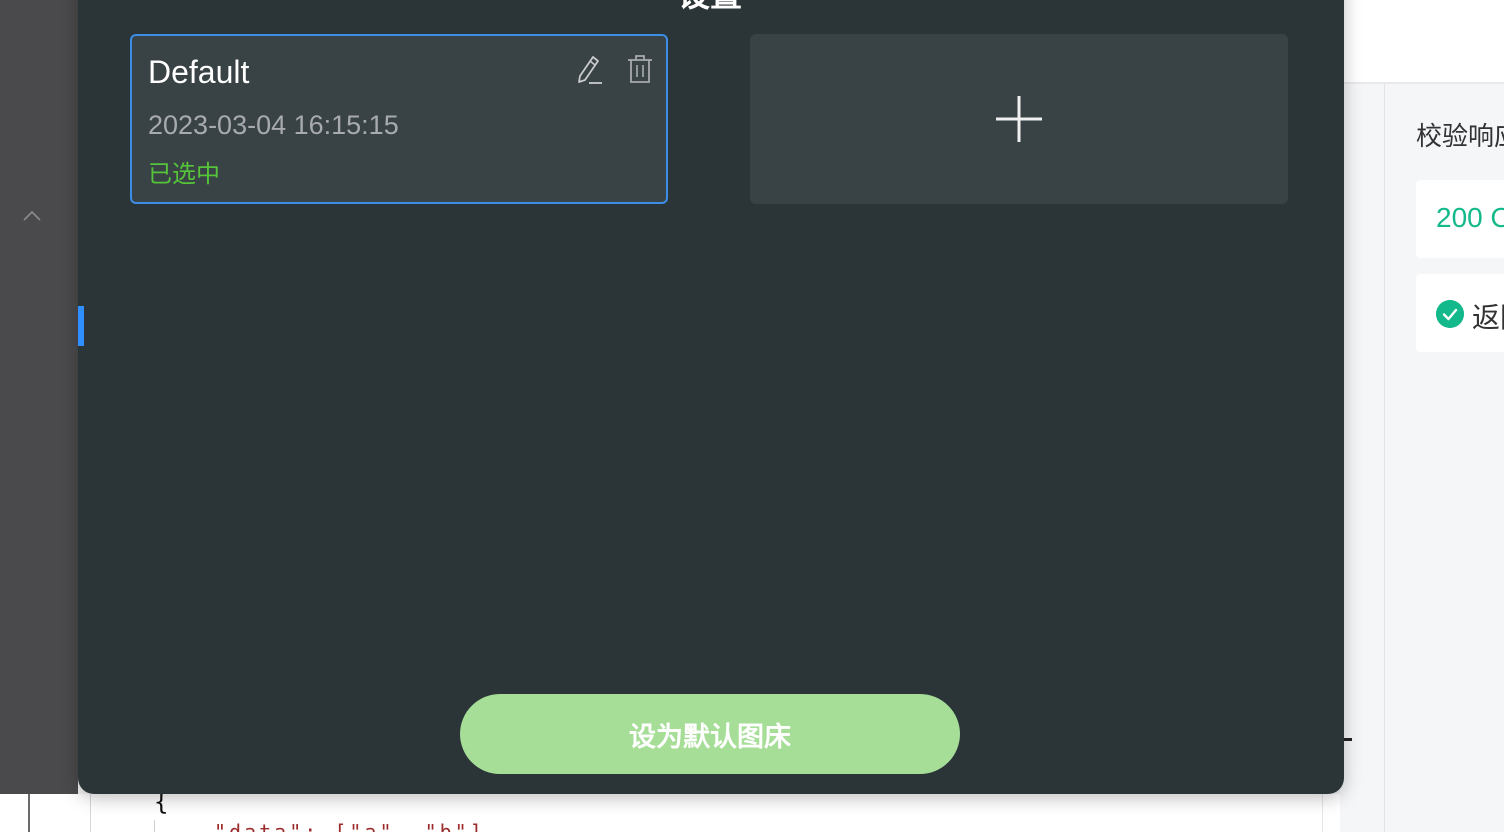 This screenshot has width=1504, height=832. What do you see at coordinates (710, 734) in the screenshot?
I see `set-default-picbed-button: 设为默认图床` at bounding box center [710, 734].